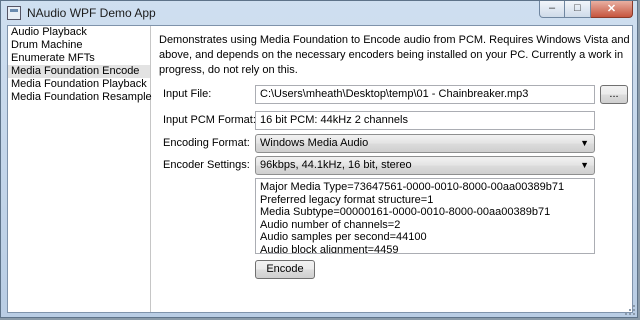 Image resolution: width=640 pixels, height=320 pixels. Describe the element at coordinates (206, 165) in the screenshot. I see `encoder-settings-label: Encoder Settings:` at that location.